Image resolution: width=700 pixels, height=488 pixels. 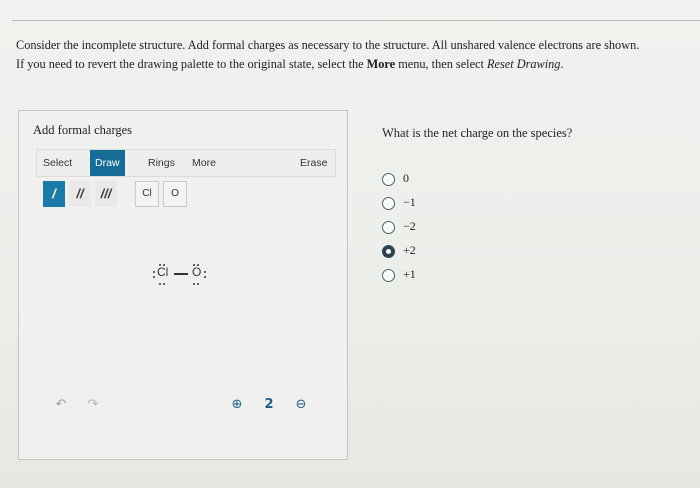 I want to click on instruction-reset-drawing: Reset Drawing, so click(x=523, y=64).